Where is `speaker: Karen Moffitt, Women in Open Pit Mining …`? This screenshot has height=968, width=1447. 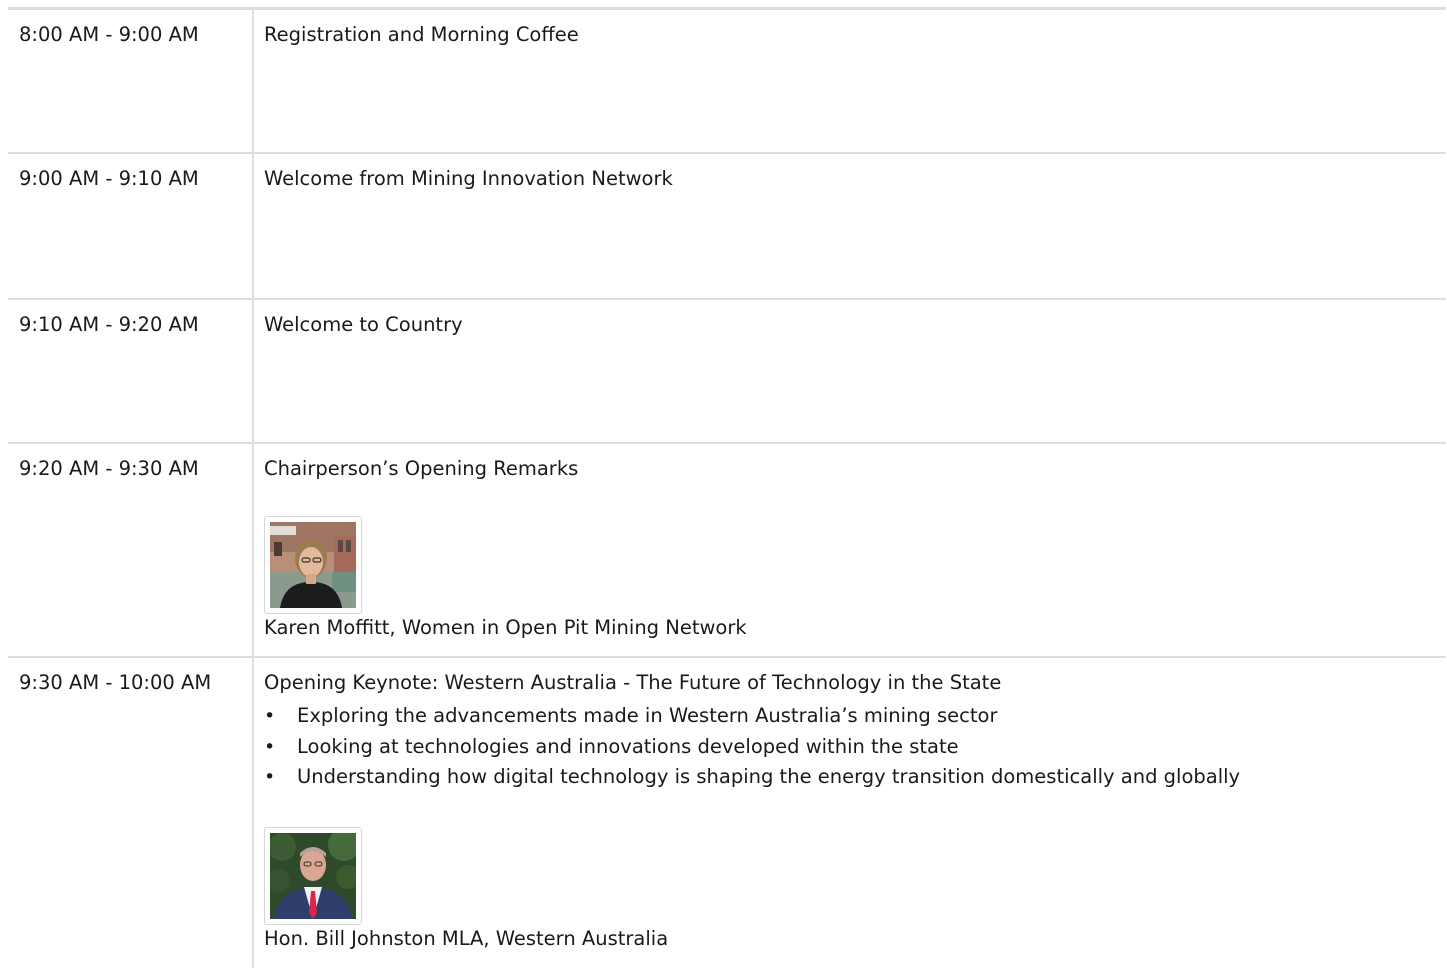
speaker: Karen Moffitt, Women in Open Pit Mining … is located at coordinates (855, 578).